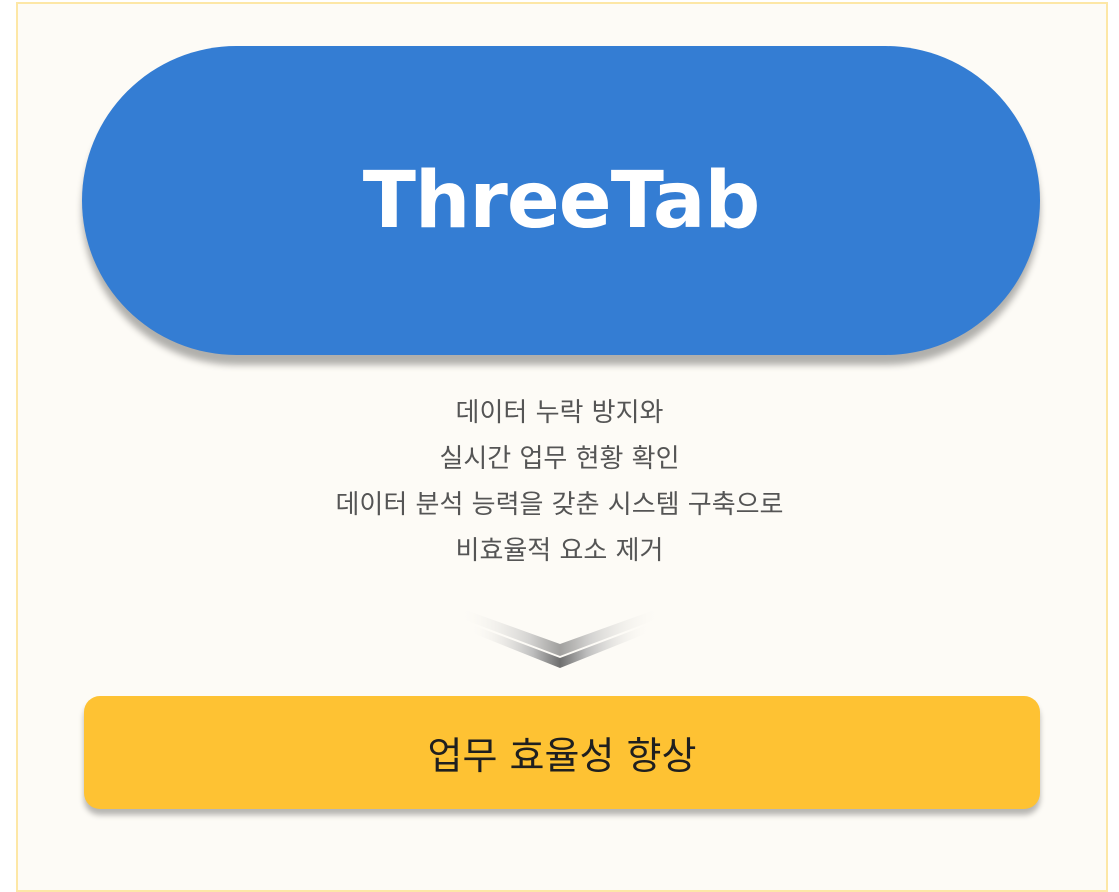 The height and width of the screenshot is (892, 1119). What do you see at coordinates (562, 756) in the screenshot?
I see `result-label: 업무 효율성 향상` at bounding box center [562, 756].